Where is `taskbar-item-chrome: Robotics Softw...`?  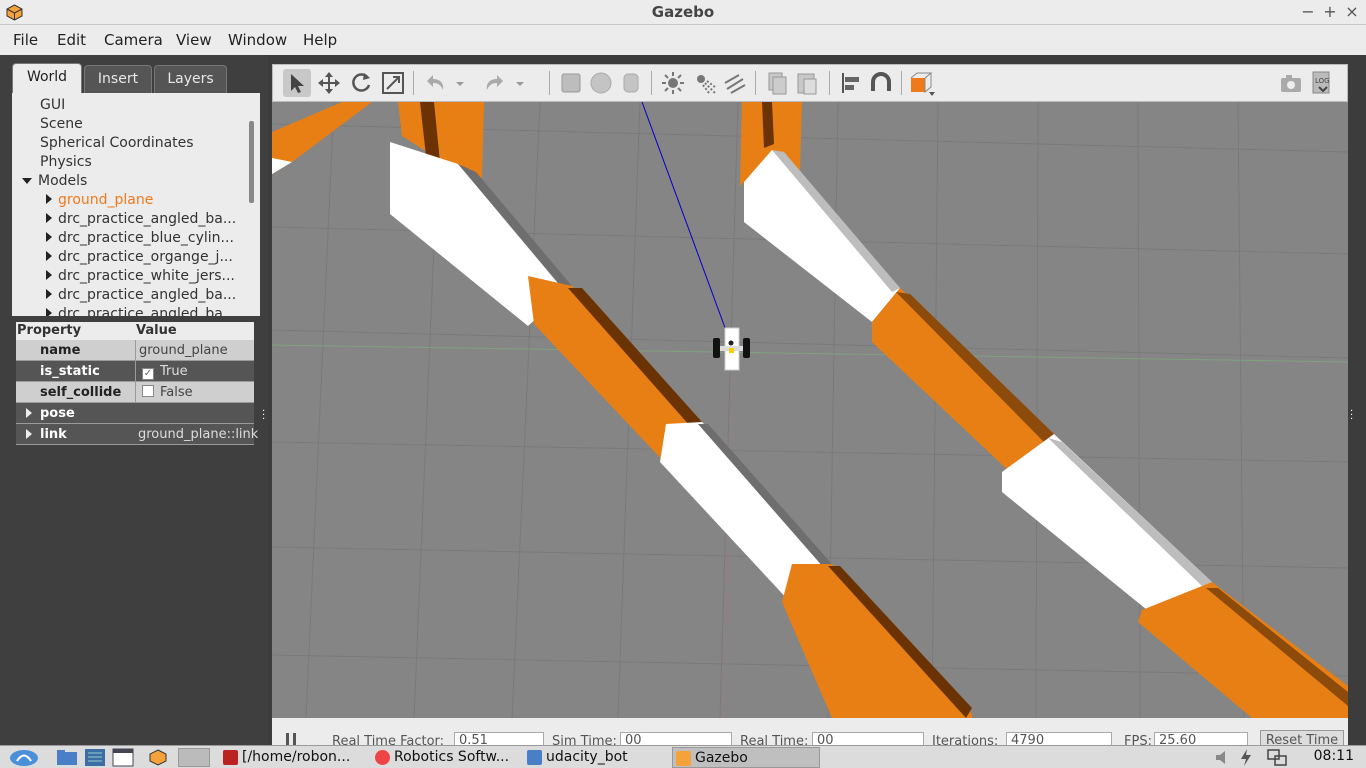
taskbar-item-chrome: Robotics Softw... is located at coordinates (447, 757).